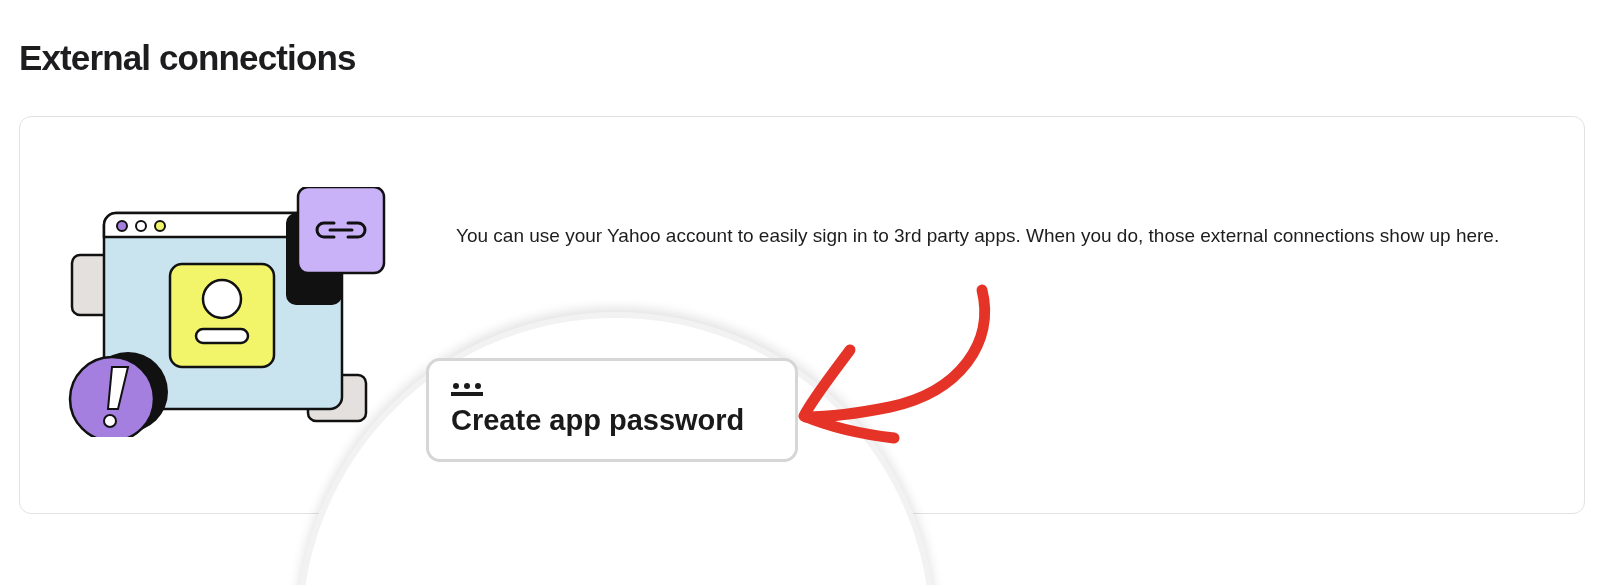  Describe the element at coordinates (612, 410) in the screenshot. I see `create-app-password-button: Create app password` at that location.